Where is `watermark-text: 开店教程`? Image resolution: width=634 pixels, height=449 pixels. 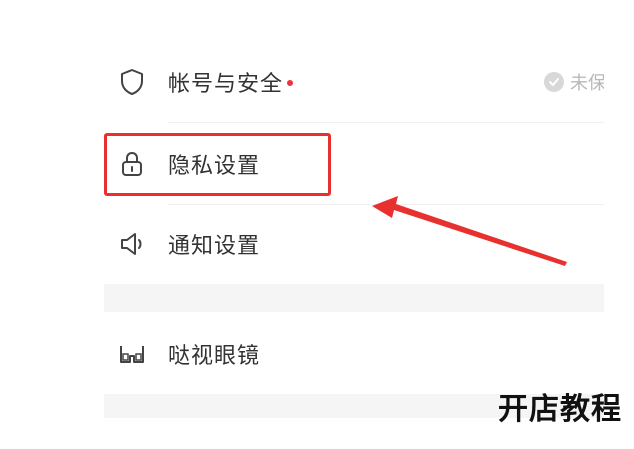
watermark-text: 开店教程 is located at coordinates (560, 409).